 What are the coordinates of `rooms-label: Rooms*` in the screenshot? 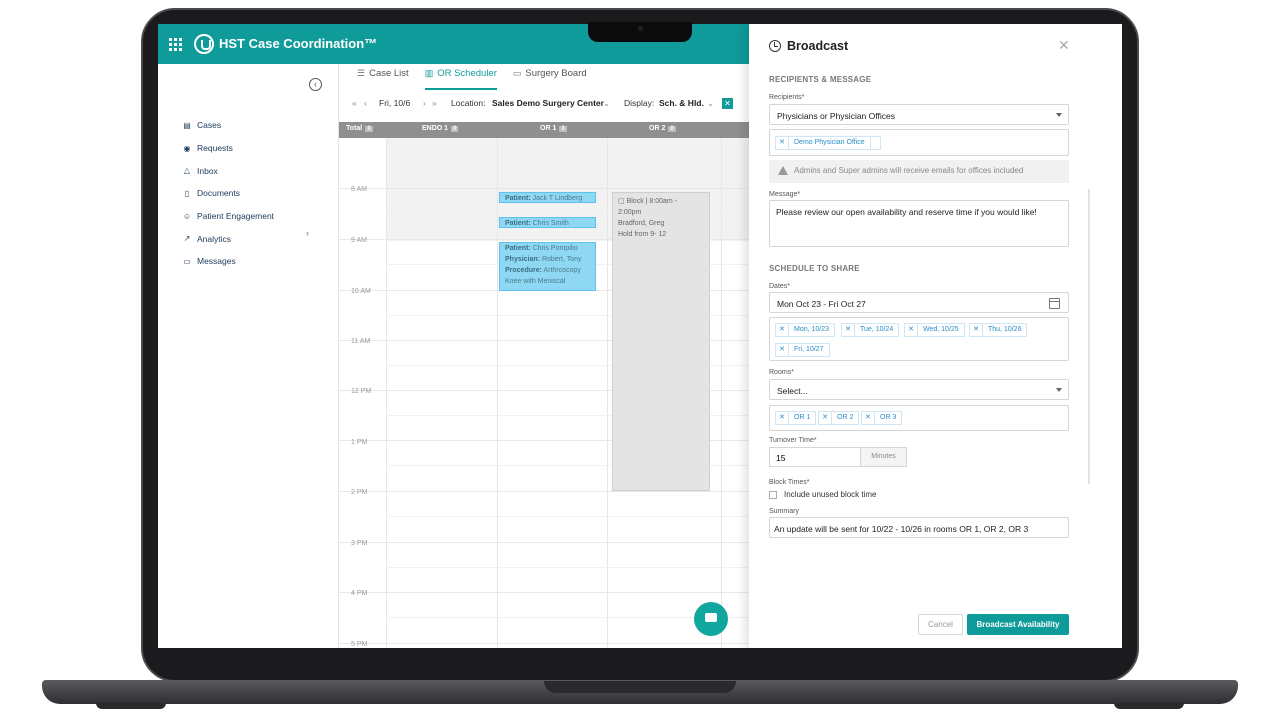 It's located at (781, 372).